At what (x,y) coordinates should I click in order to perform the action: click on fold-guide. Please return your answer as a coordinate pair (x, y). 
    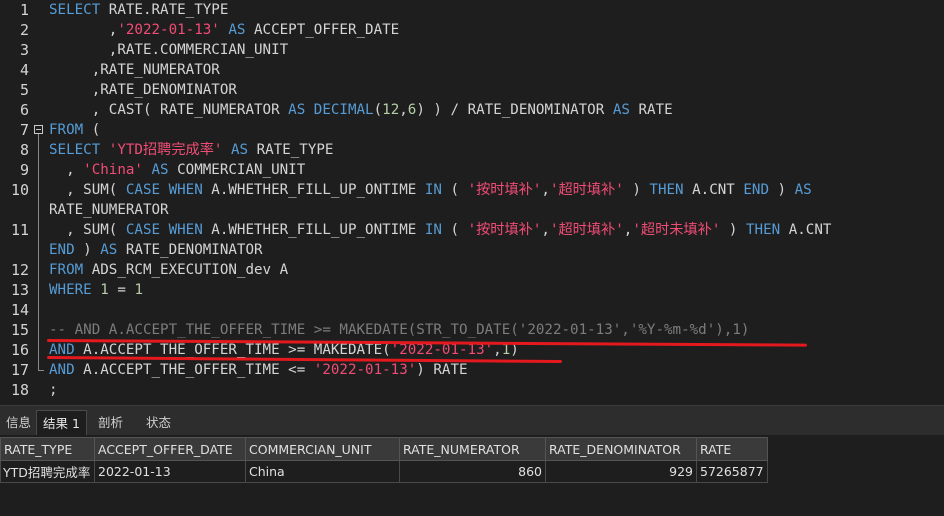
    Looking at the image, I should click on (38, 252).